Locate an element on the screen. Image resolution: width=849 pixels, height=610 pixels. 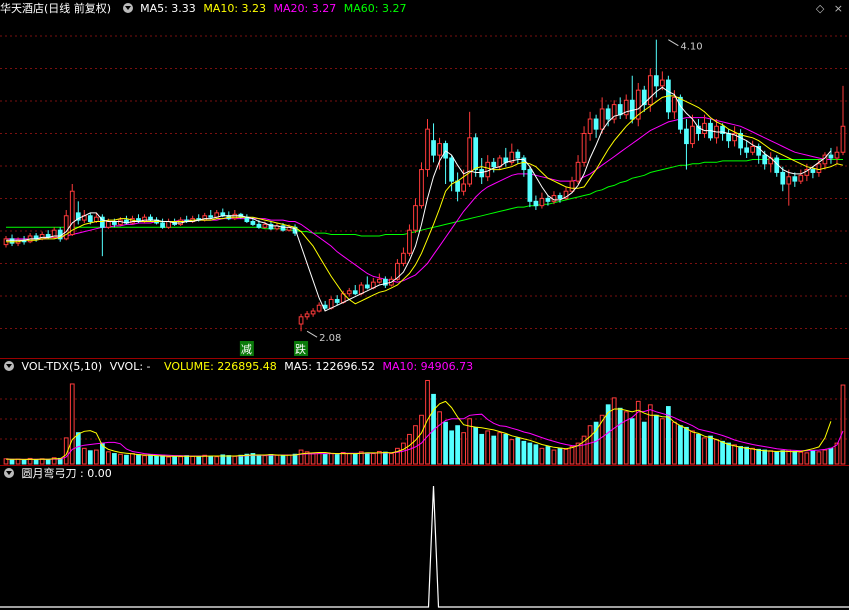
indicator-label: 圆月弯弓刀 : 0.00 is located at coordinates (66, 473).